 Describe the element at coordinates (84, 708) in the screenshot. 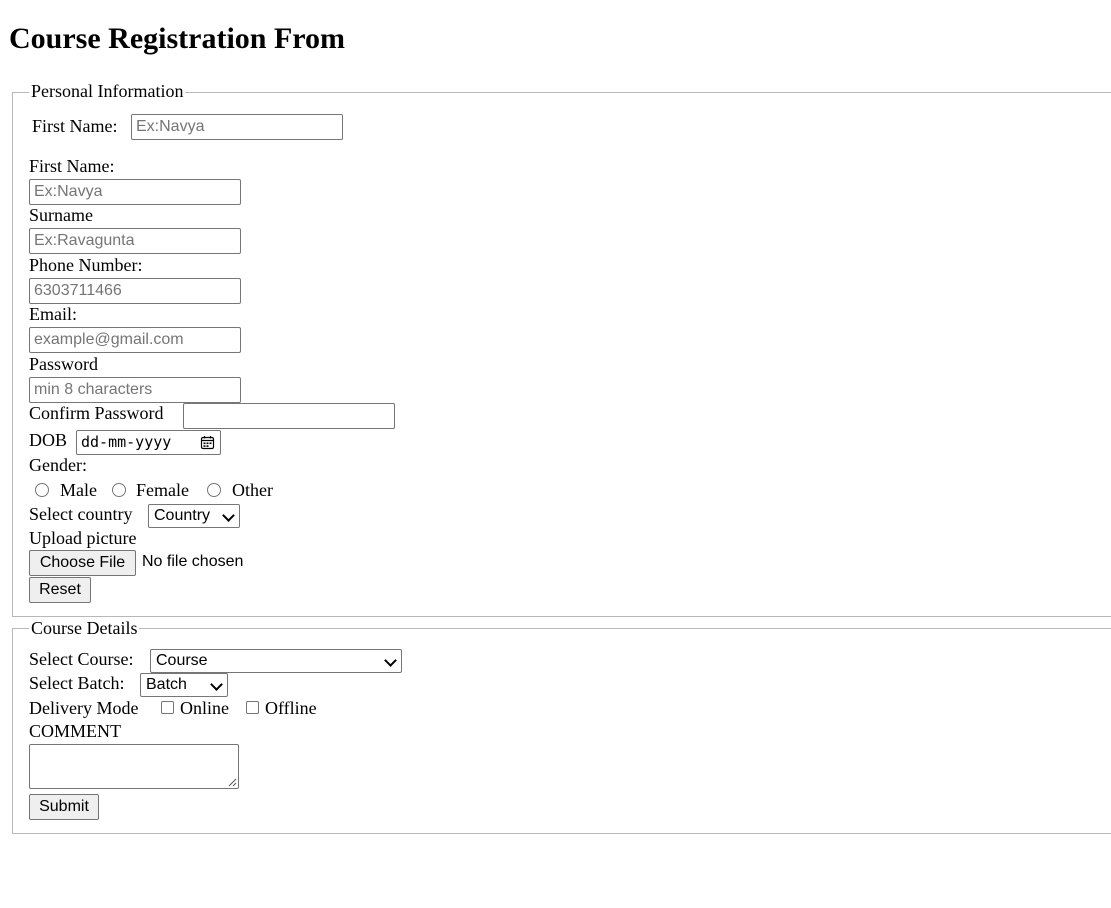

I see `delivery-mode-label: Delivery Mode` at that location.